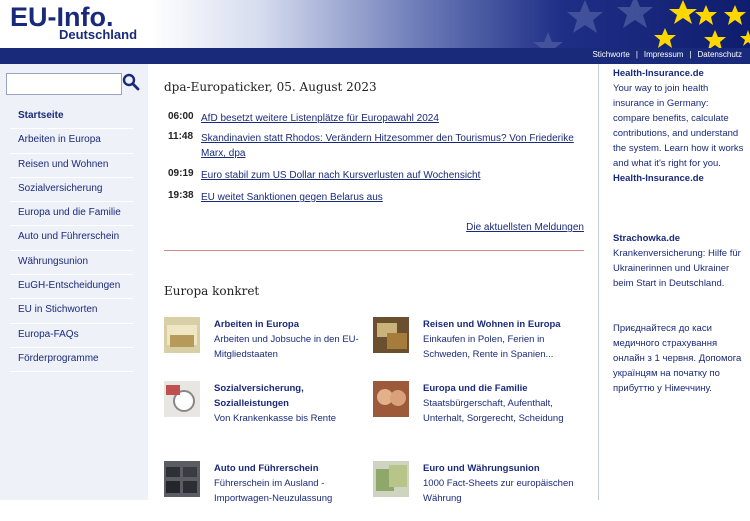 This screenshot has height=521, width=750. Describe the element at coordinates (525, 227) in the screenshot. I see `latest-news-link: Die aktuellsten Meldungen` at that location.